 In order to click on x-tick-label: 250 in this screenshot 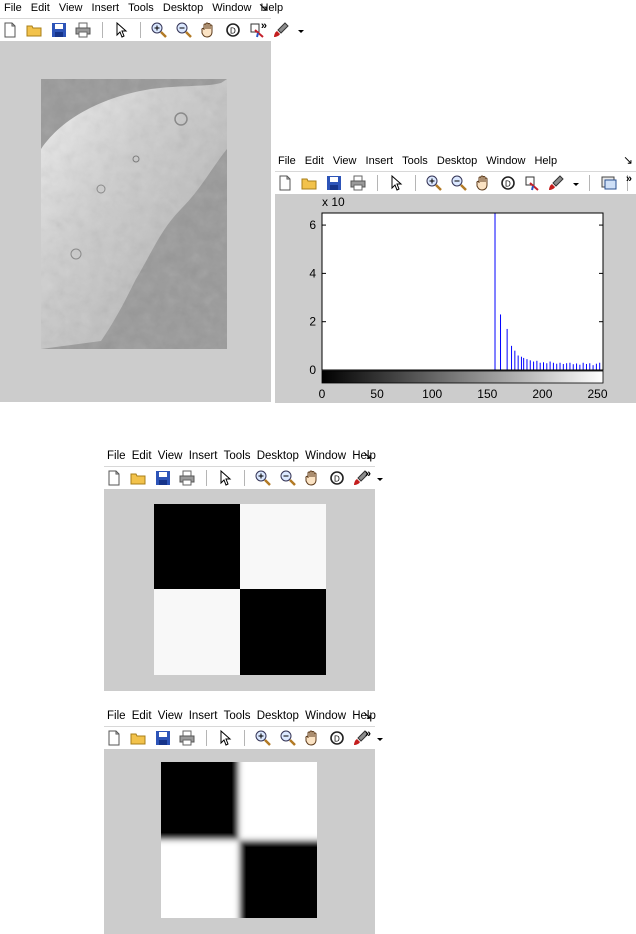, I will do `click(597, 394)`.